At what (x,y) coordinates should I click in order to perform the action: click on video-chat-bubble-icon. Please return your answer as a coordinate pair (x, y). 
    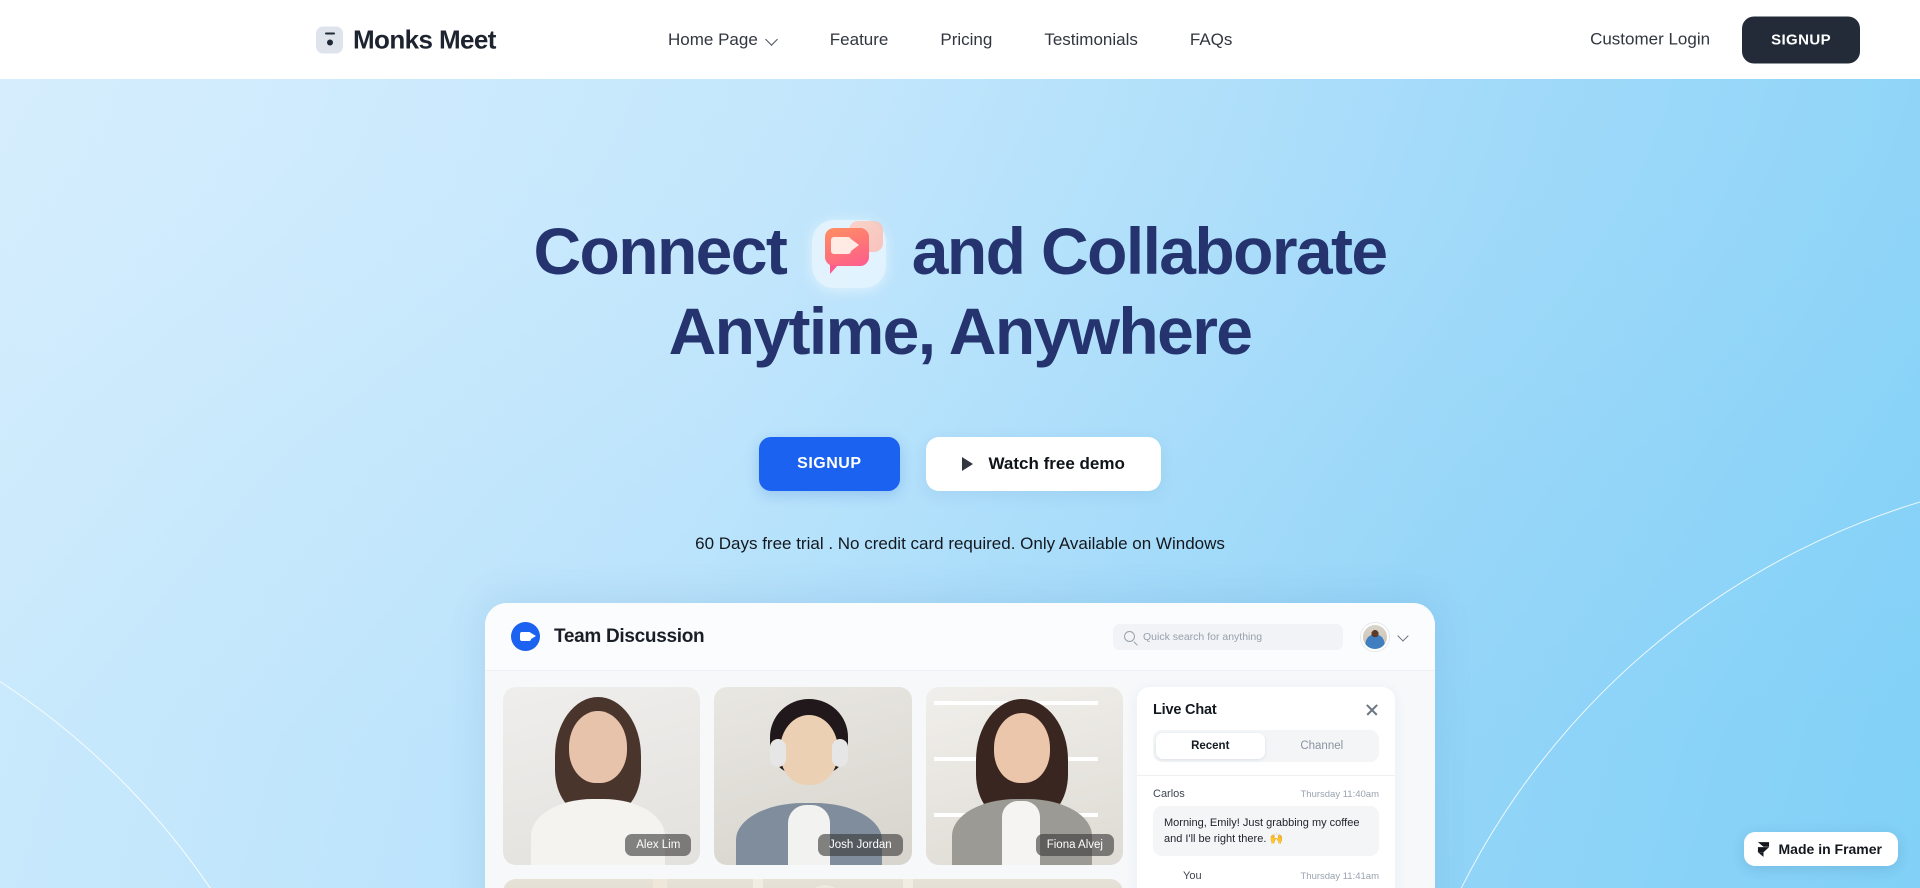
    Looking at the image, I should click on (849, 254).